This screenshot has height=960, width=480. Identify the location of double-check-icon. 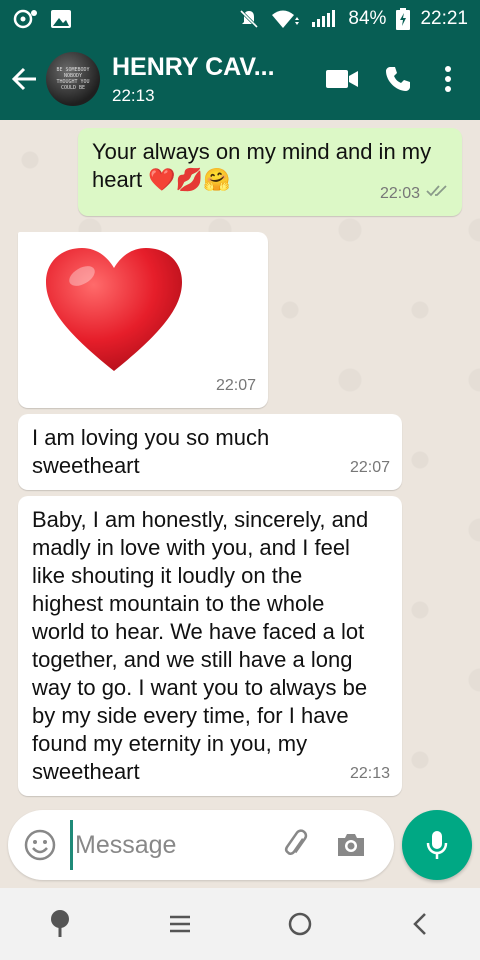
(438, 194).